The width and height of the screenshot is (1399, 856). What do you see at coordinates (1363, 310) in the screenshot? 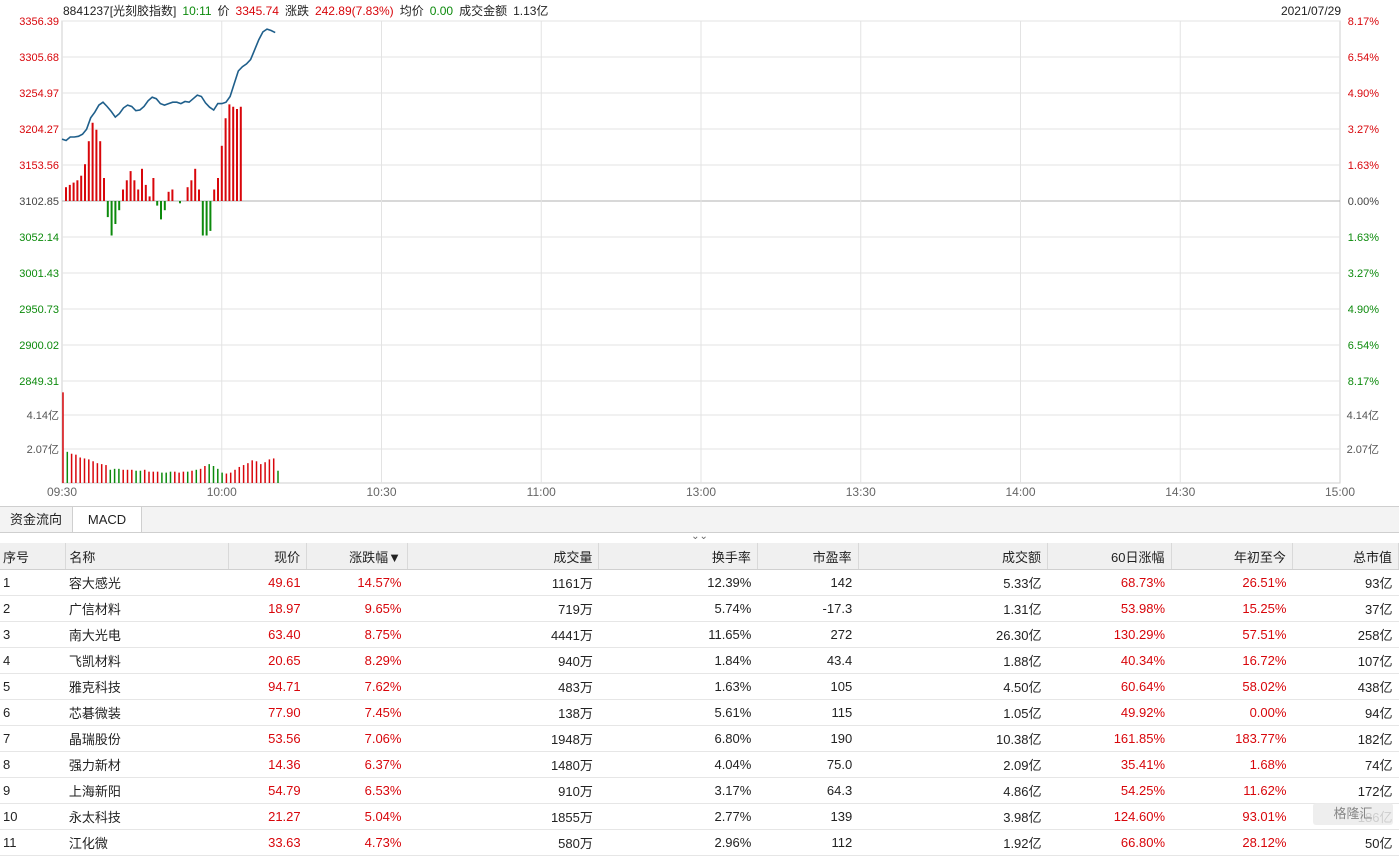
I see `pct-tick-label: 4.90%` at bounding box center [1363, 310].